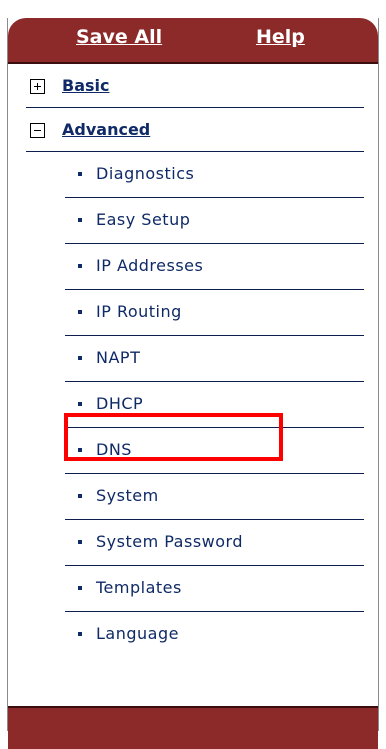  Describe the element at coordinates (37, 130) in the screenshot. I see `collapse-icon` at that location.